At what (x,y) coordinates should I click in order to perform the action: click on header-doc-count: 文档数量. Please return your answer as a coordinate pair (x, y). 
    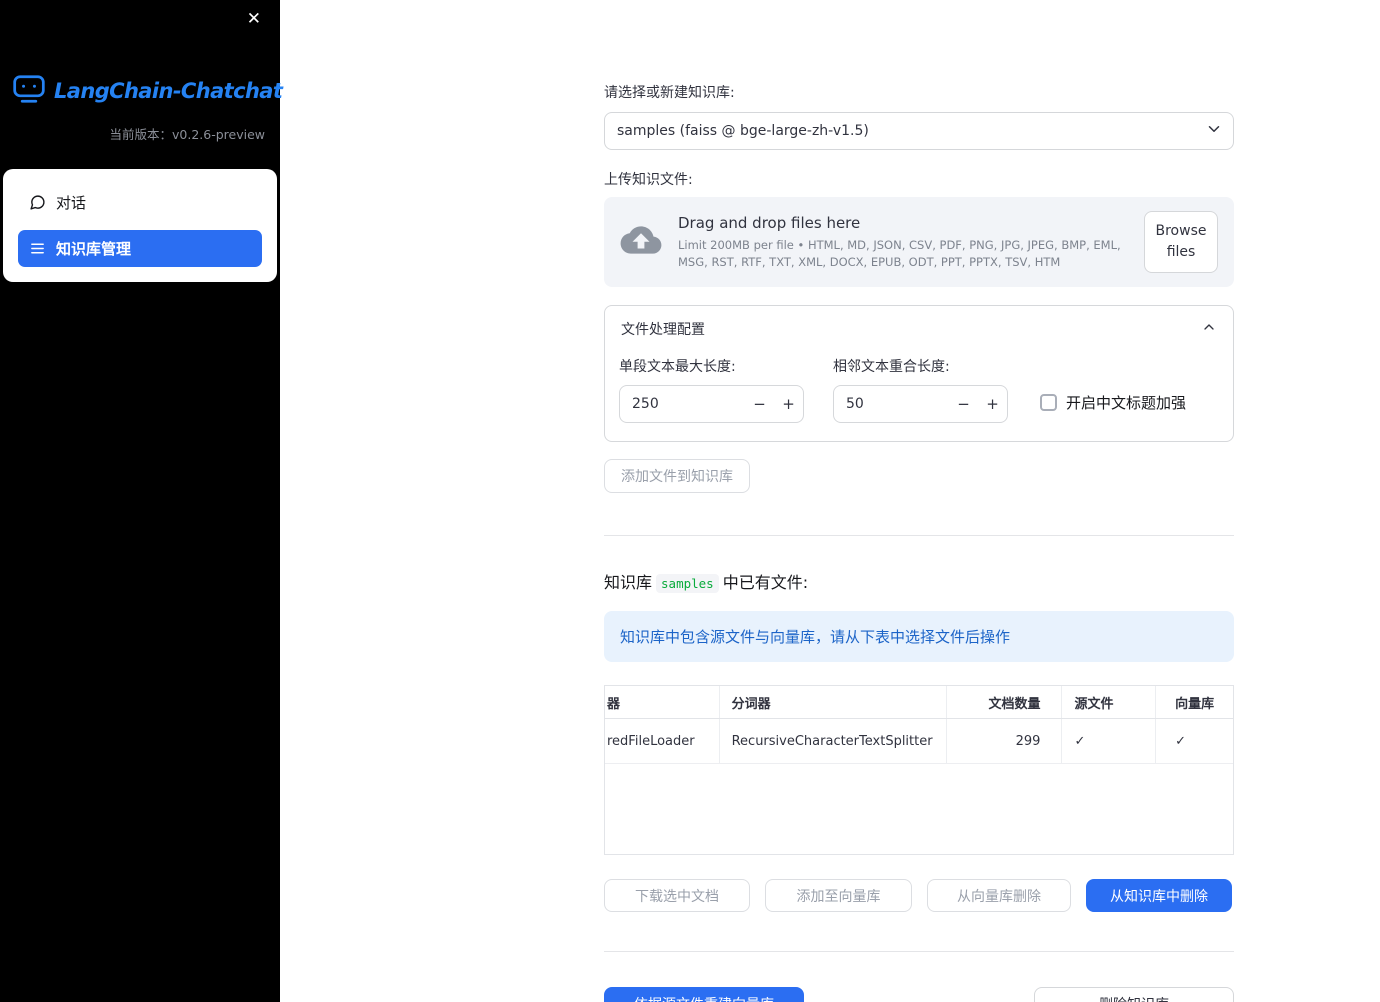
    Looking at the image, I should click on (1005, 702).